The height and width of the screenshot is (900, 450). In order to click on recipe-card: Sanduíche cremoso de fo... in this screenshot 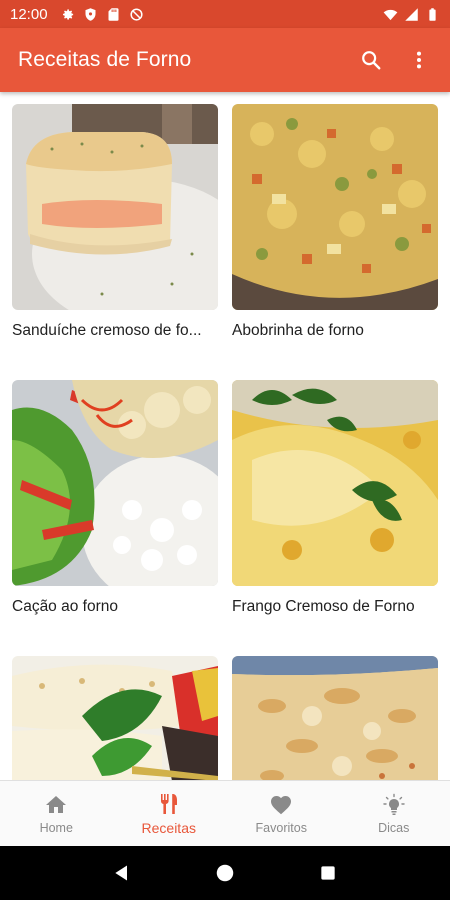, I will do `click(115, 242)`.